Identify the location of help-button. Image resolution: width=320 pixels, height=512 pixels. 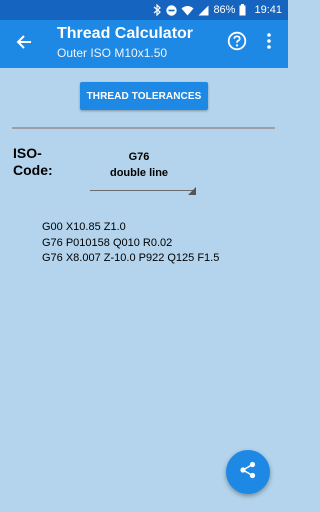
(237, 43).